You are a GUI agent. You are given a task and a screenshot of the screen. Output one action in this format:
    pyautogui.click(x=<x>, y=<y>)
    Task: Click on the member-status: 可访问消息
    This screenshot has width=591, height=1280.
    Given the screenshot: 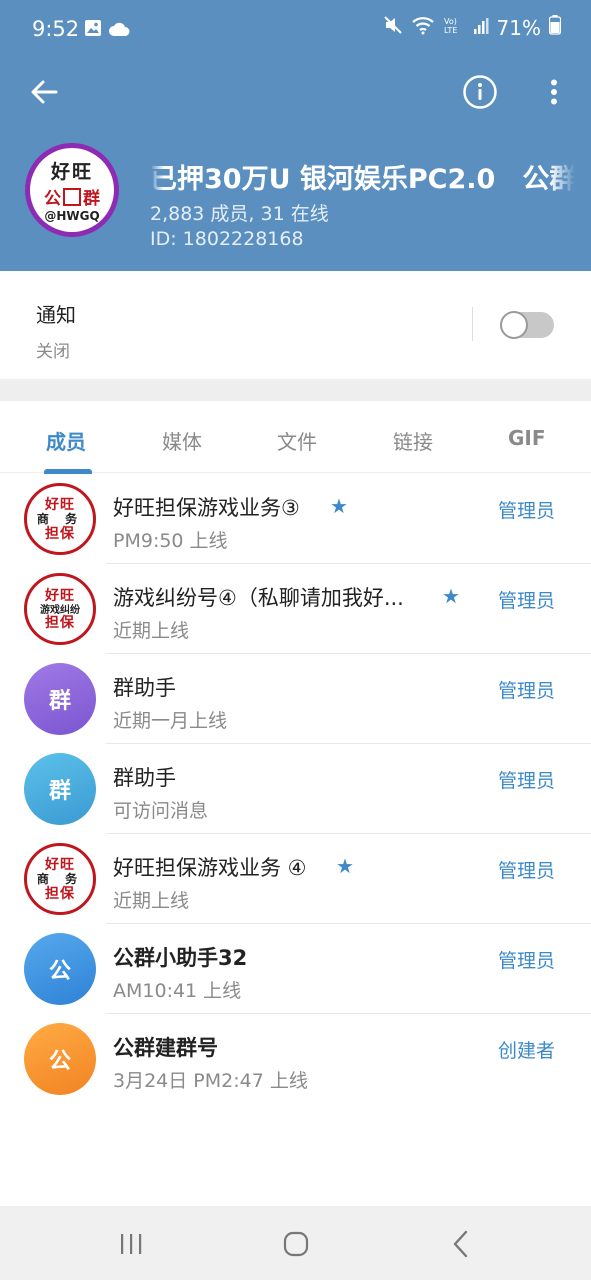 What is the action you would take?
    pyautogui.click(x=161, y=811)
    